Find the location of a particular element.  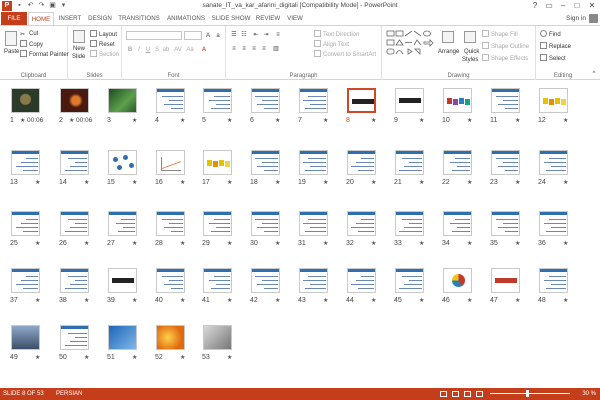

normal-view-icon is located at coordinates (443, 394).